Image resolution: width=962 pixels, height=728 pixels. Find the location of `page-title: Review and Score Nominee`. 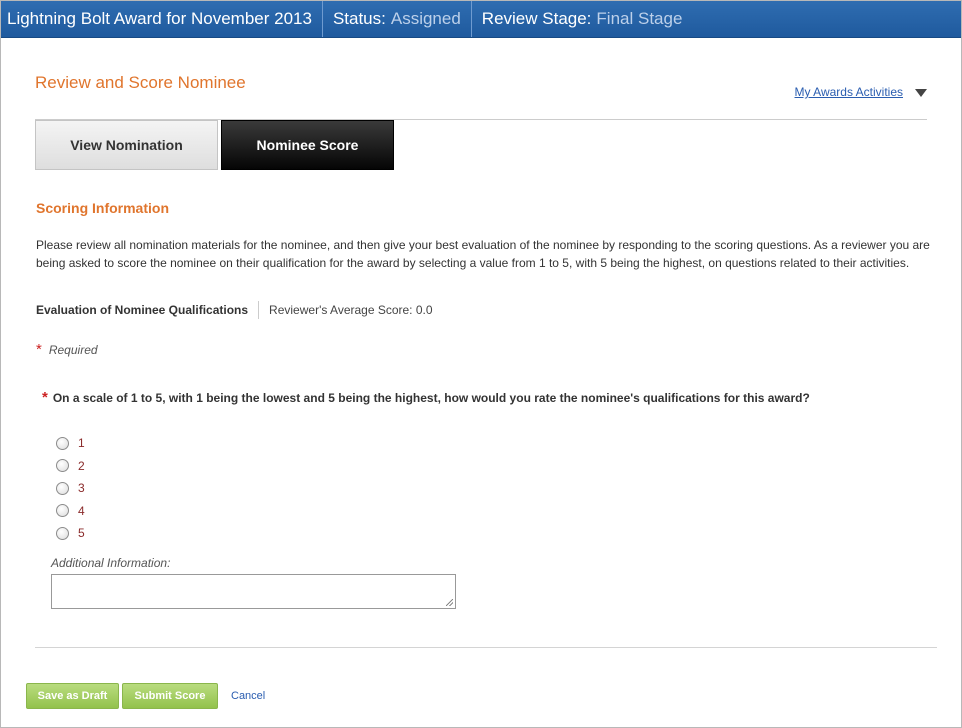

page-title: Review and Score Nominee is located at coordinates (140, 82).